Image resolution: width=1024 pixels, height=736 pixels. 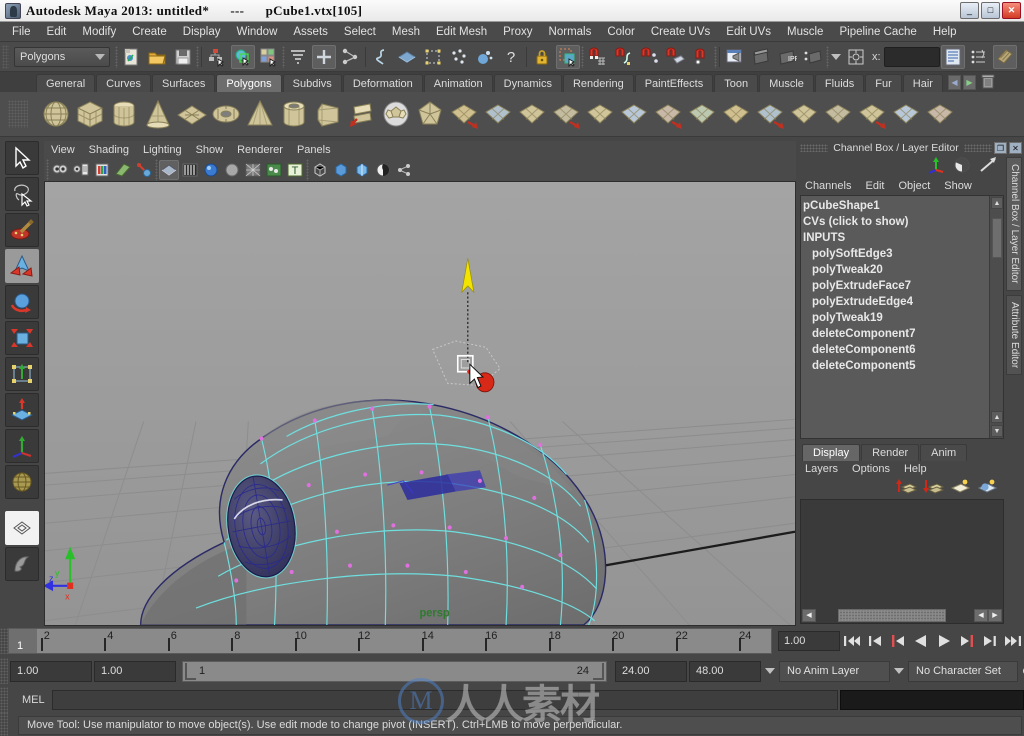 What do you see at coordinates (813, 57) in the screenshot?
I see `render-settings-icon` at bounding box center [813, 57].